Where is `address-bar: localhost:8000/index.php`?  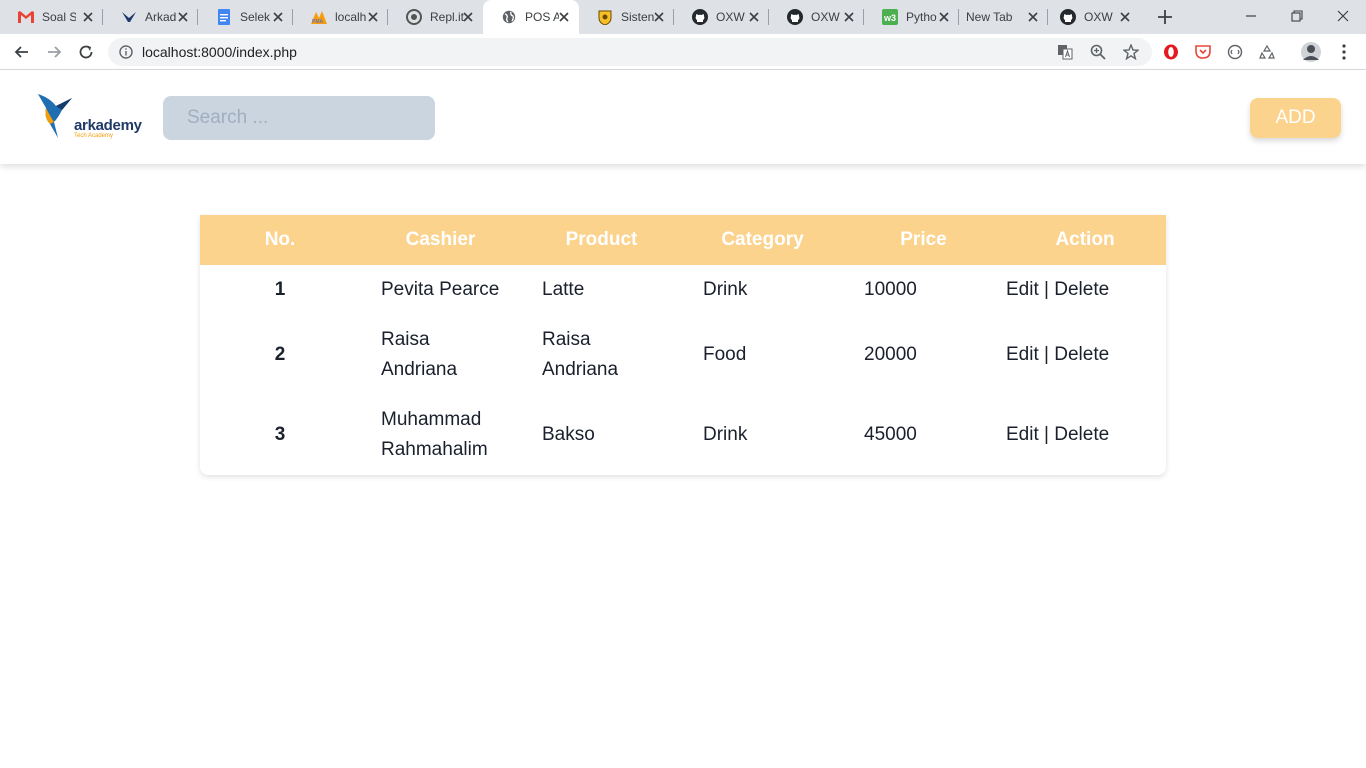 address-bar: localhost:8000/index.php is located at coordinates (630, 52).